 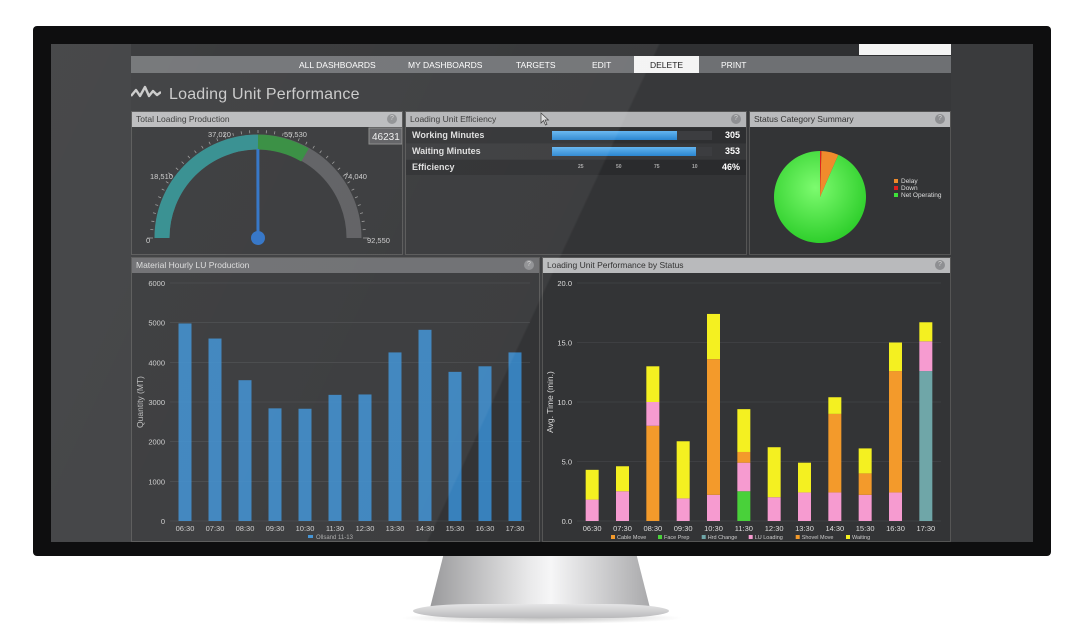 I want to click on row-label: Waiting Minutes, so click(x=446, y=151).